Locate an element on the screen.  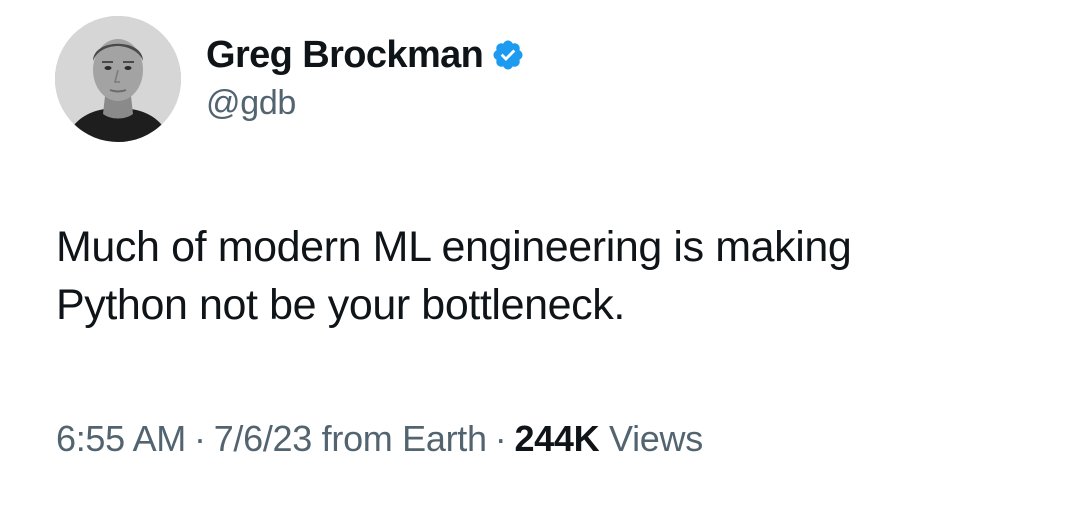
views-count: 244K is located at coordinates (557, 438).